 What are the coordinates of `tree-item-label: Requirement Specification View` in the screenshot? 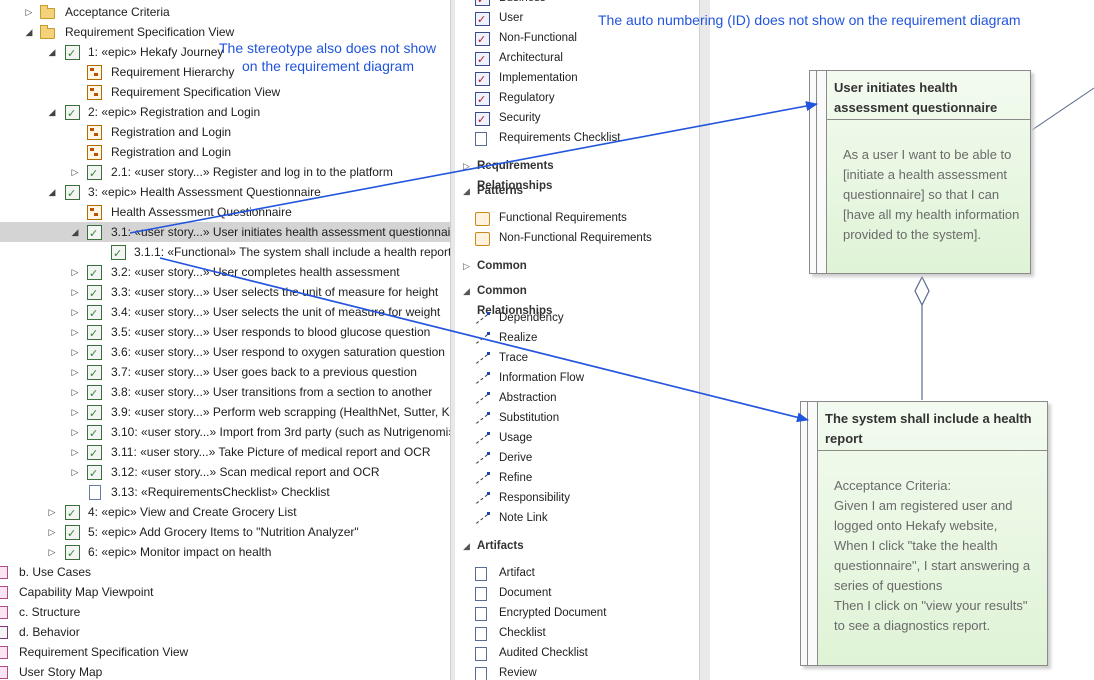 It's located at (104, 652).